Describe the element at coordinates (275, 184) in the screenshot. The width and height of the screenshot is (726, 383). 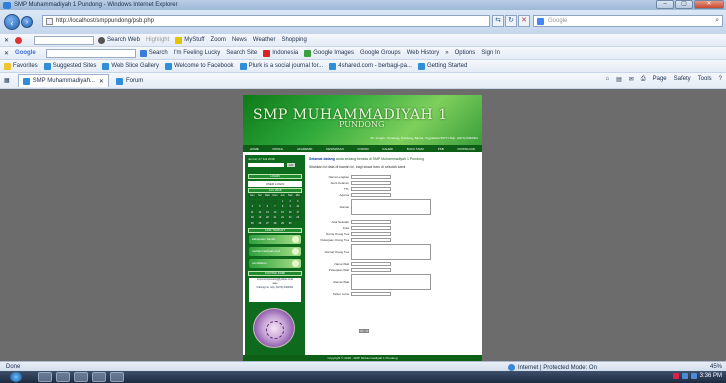
I see `login-box: USER LOGIN` at that location.